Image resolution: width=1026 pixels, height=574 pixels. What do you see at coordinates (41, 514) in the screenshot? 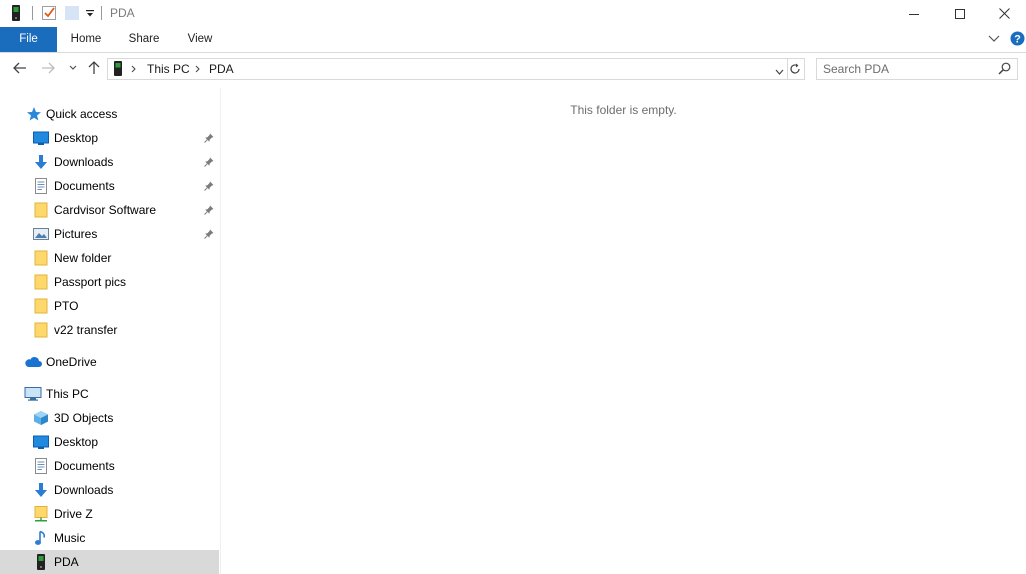
I see `network-drive-icon` at bounding box center [41, 514].